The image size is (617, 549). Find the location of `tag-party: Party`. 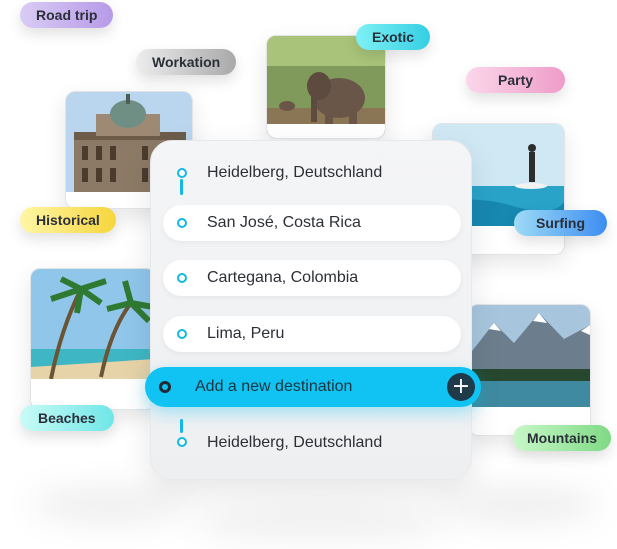

tag-party: Party is located at coordinates (516, 80).